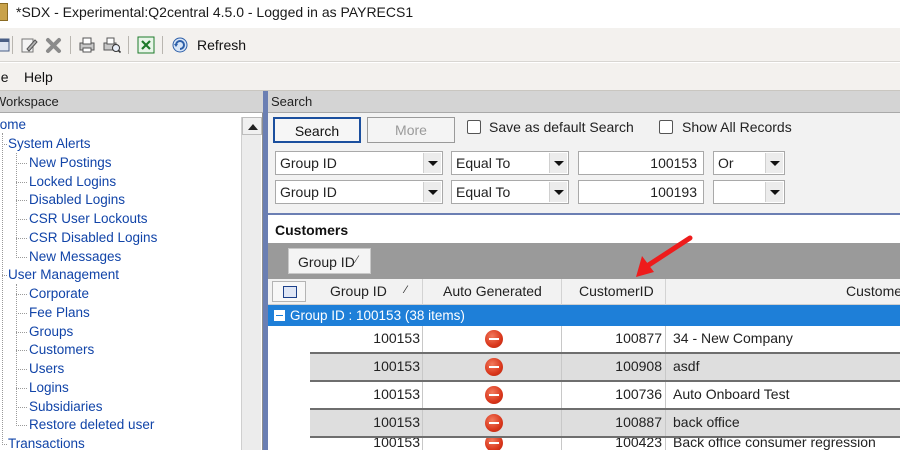 Image resolution: width=900 pixels, height=450 pixels. I want to click on criteria-field-value: Group ID, so click(308, 192).